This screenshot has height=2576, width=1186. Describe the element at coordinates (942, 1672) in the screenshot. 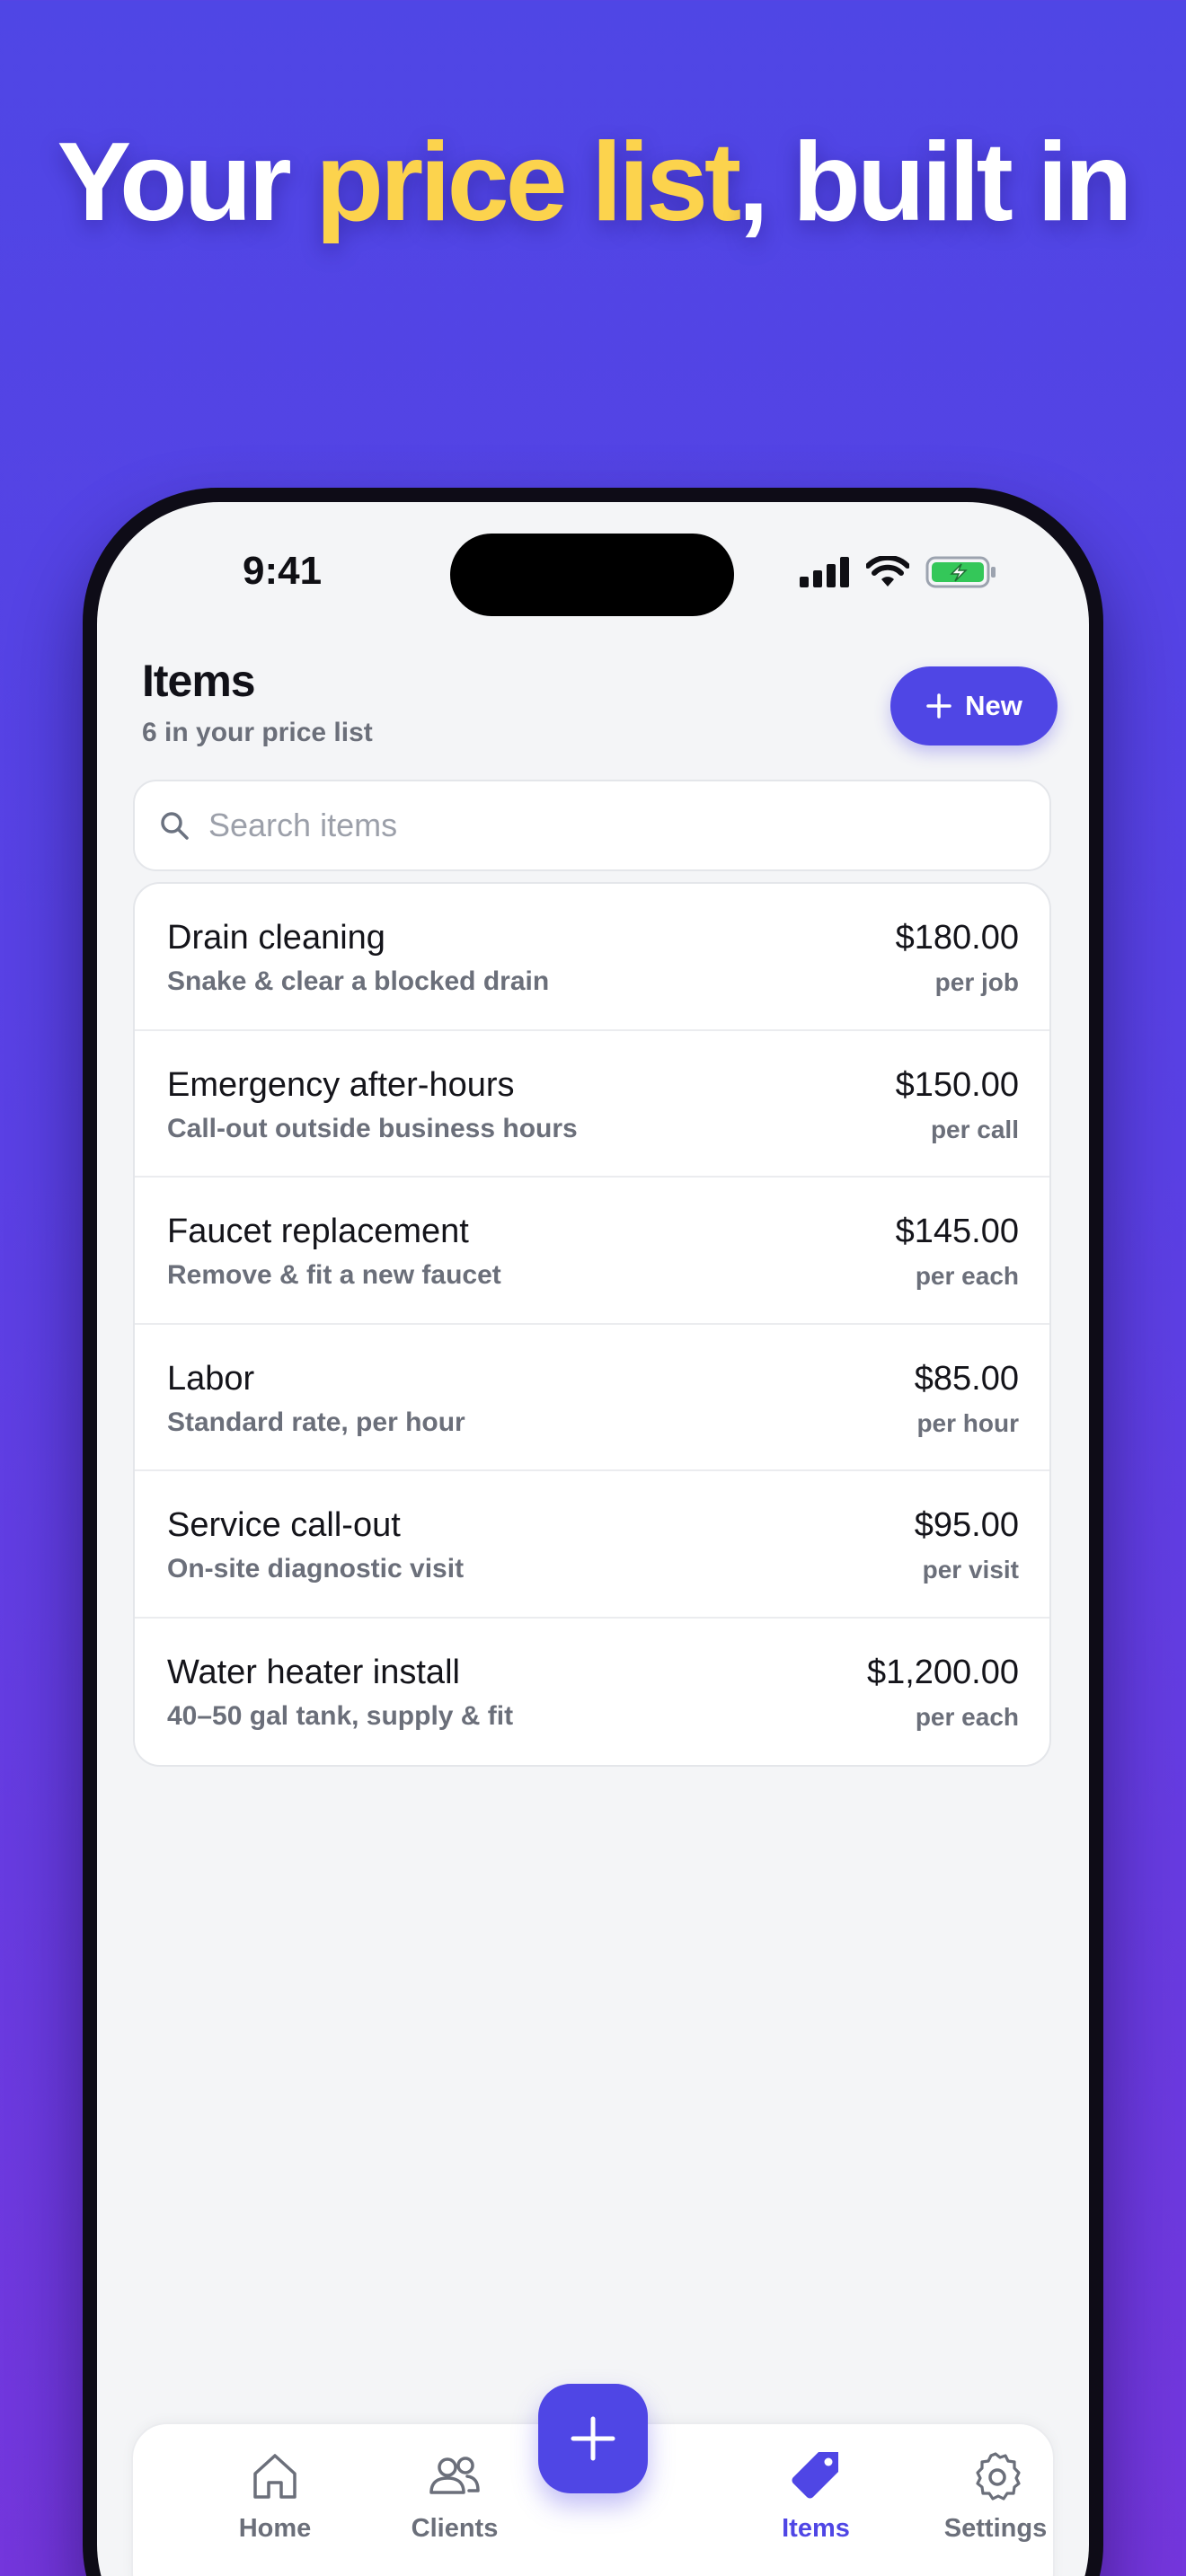

I see `item-price: $1,200.00` at that location.